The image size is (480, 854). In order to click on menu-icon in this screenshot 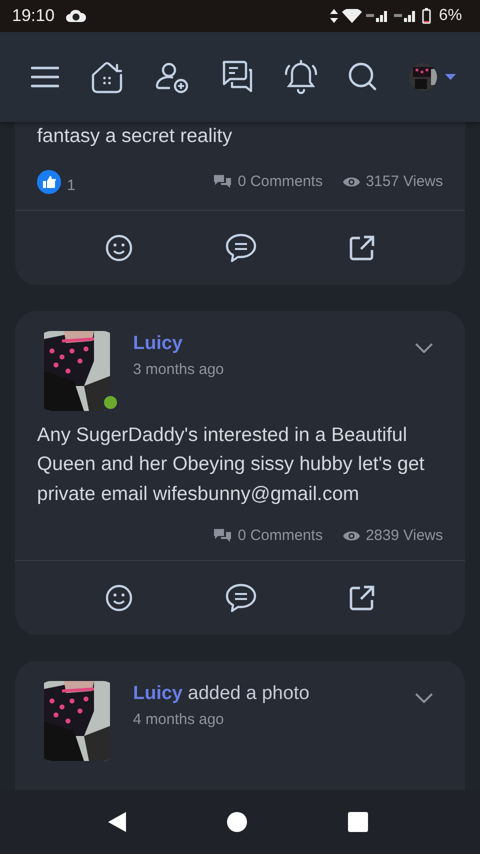, I will do `click(45, 77)`.